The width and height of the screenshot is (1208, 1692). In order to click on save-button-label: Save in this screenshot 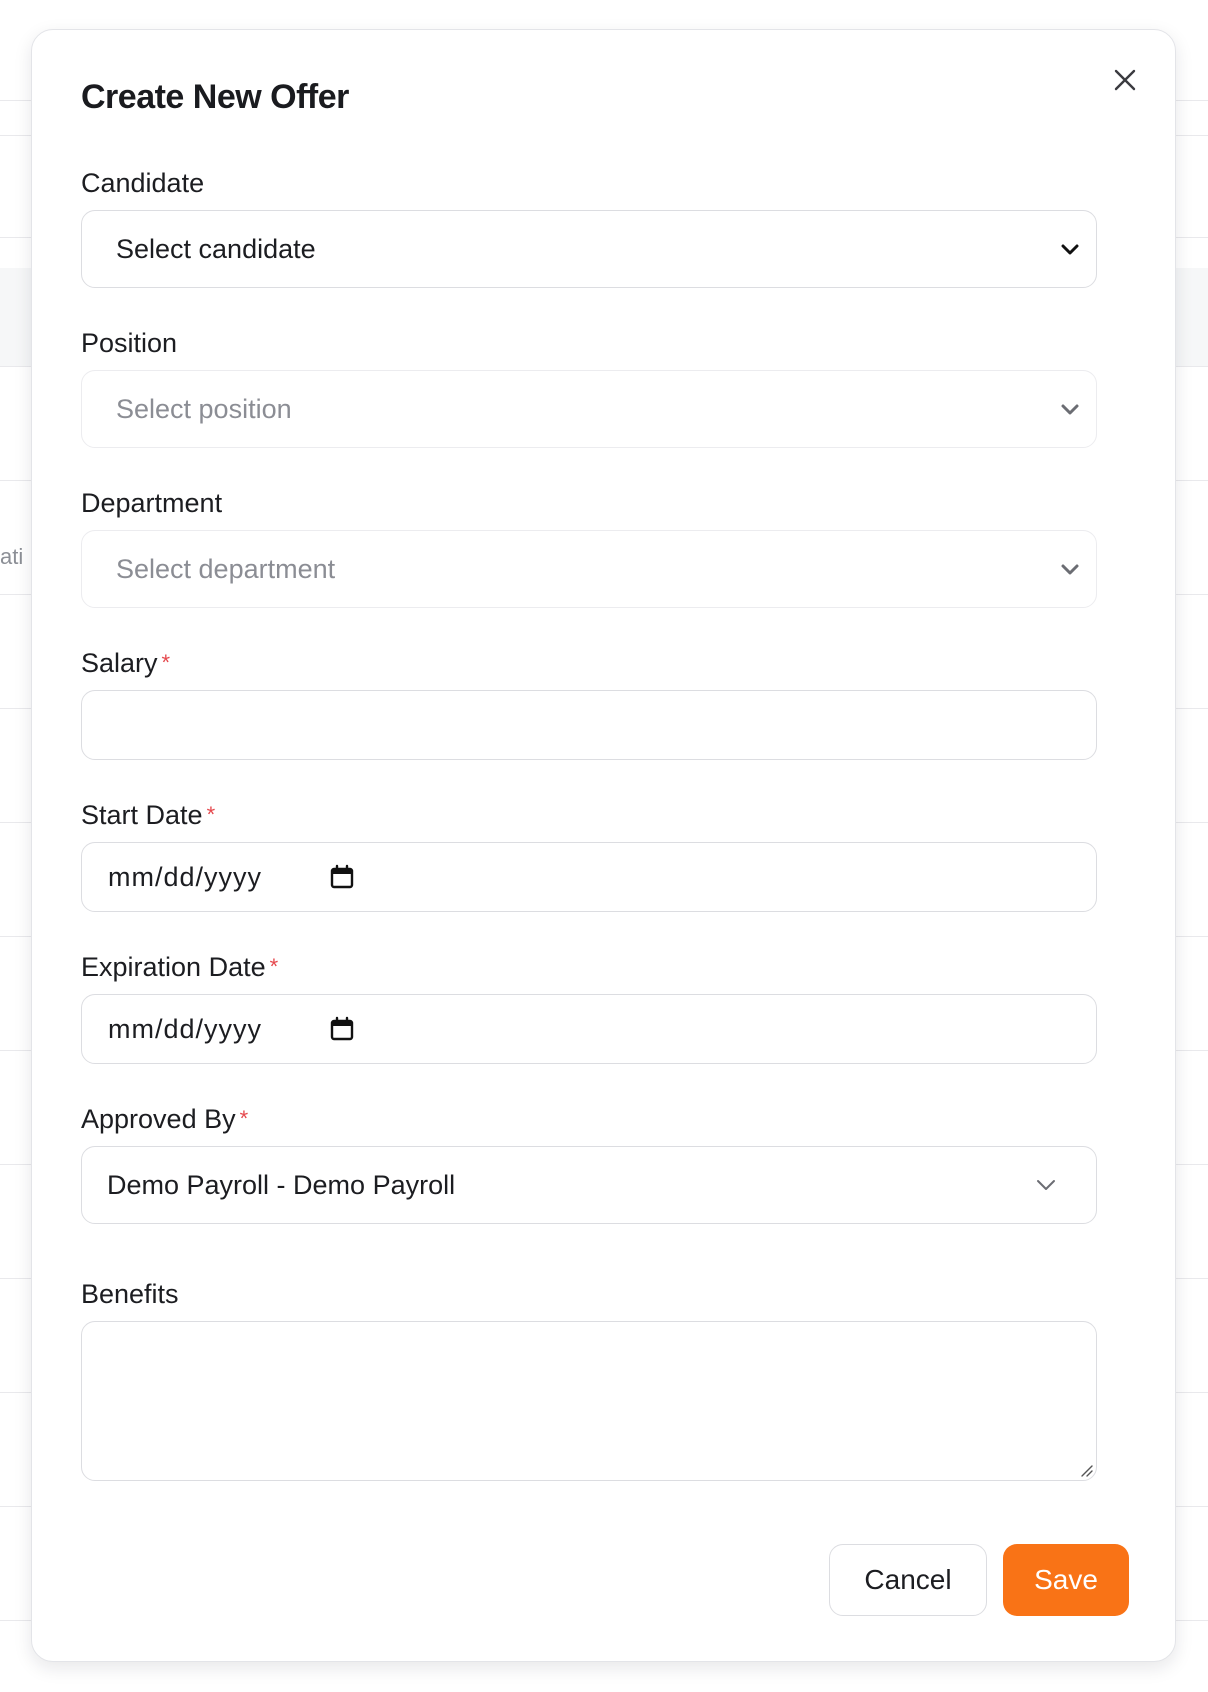, I will do `click(1066, 1579)`.